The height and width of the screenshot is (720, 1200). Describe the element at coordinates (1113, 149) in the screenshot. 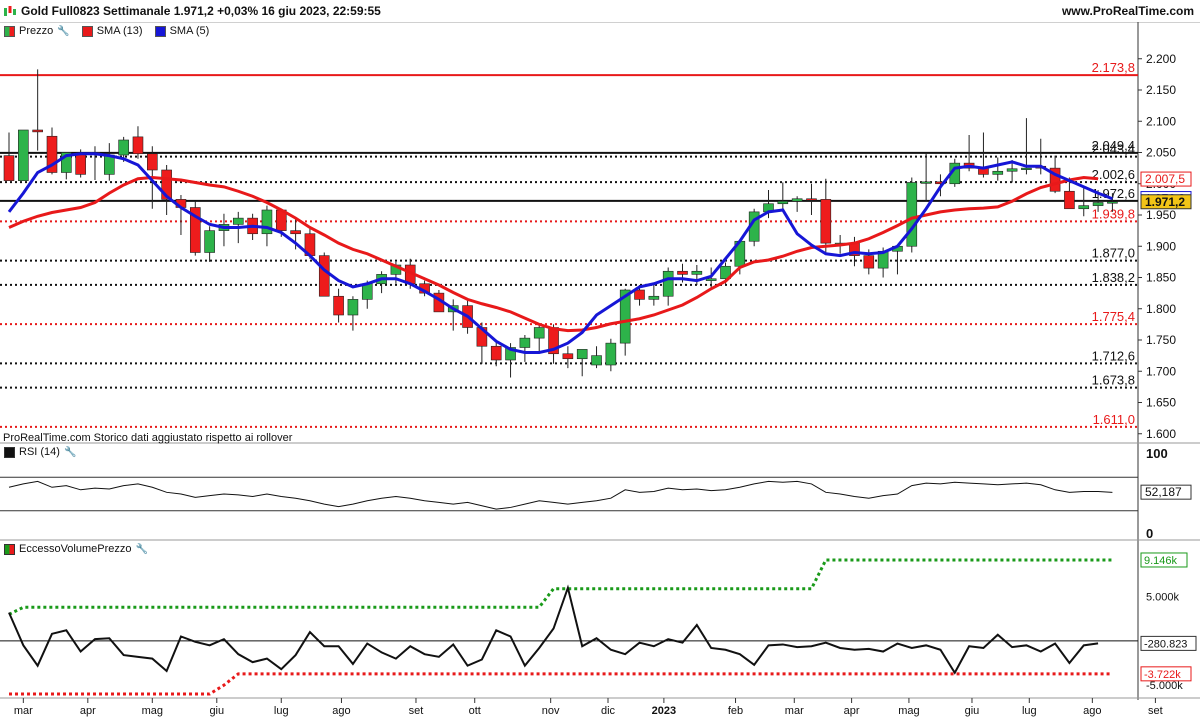

I see `level-label: 2.043,4` at that location.